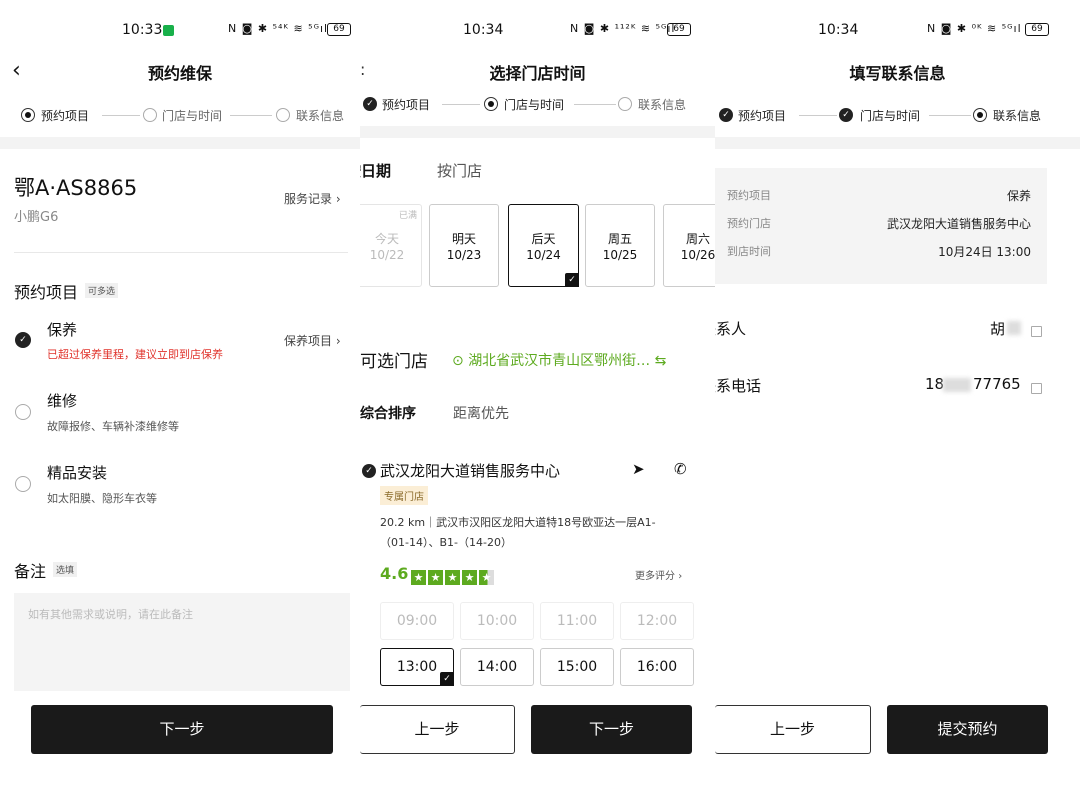 This screenshot has height=810, width=1080. I want to click on date-full-tag: 已满, so click(407, 216).